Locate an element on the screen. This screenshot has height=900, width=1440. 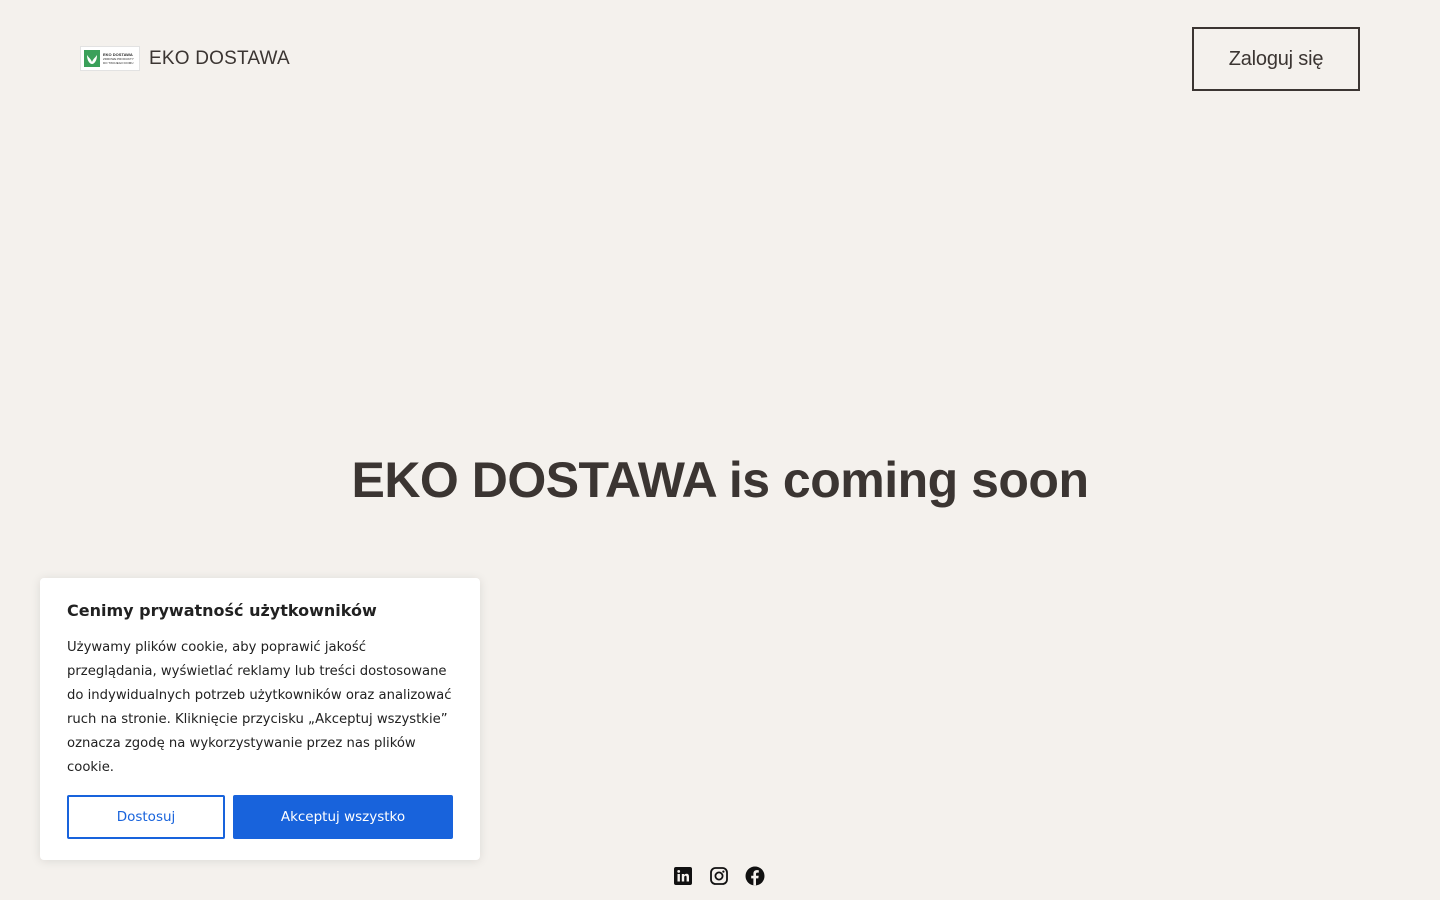
login-button: Zaloguj się is located at coordinates (1276, 59).